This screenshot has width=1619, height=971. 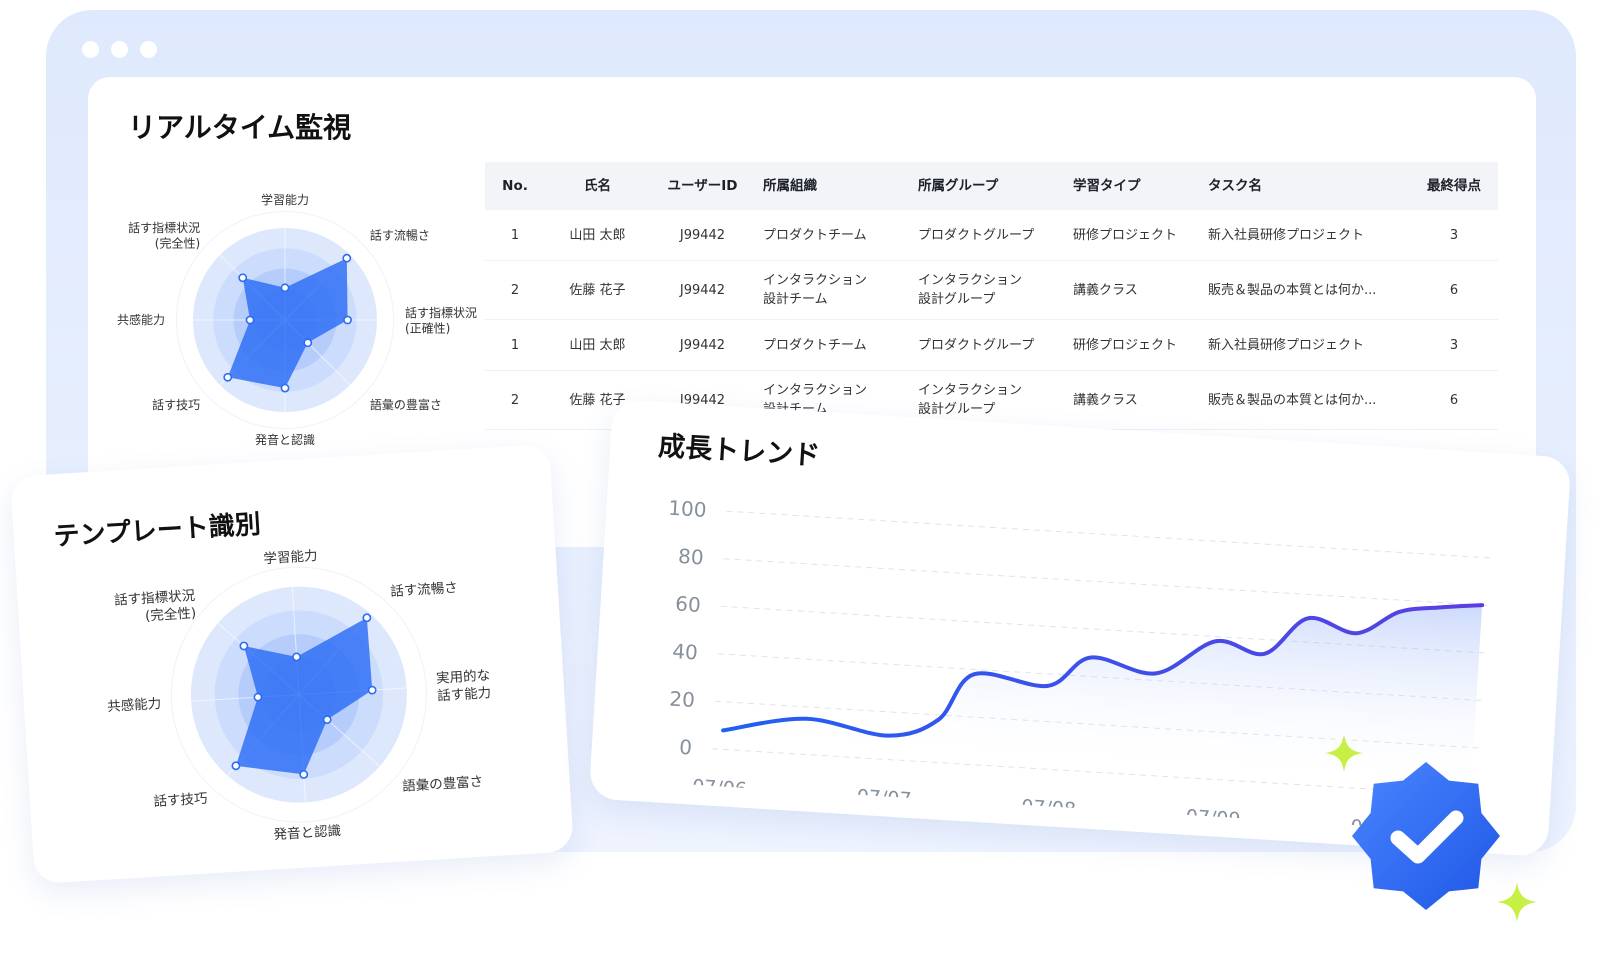 I want to click on radar-axis-label: 共感能力, so click(x=134, y=705).